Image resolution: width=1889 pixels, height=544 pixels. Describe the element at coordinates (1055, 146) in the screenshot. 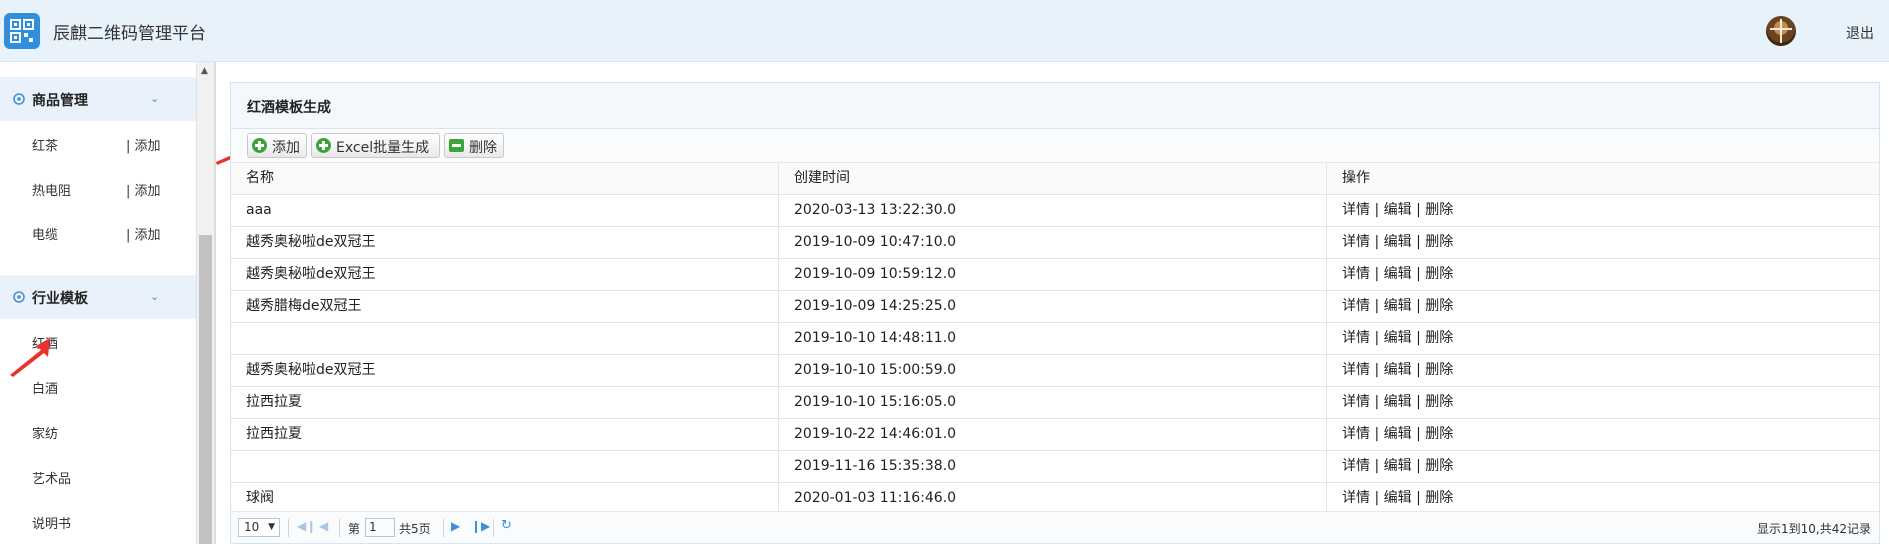

I see `toolbar: 添加 Excel批量生成 删除` at that location.